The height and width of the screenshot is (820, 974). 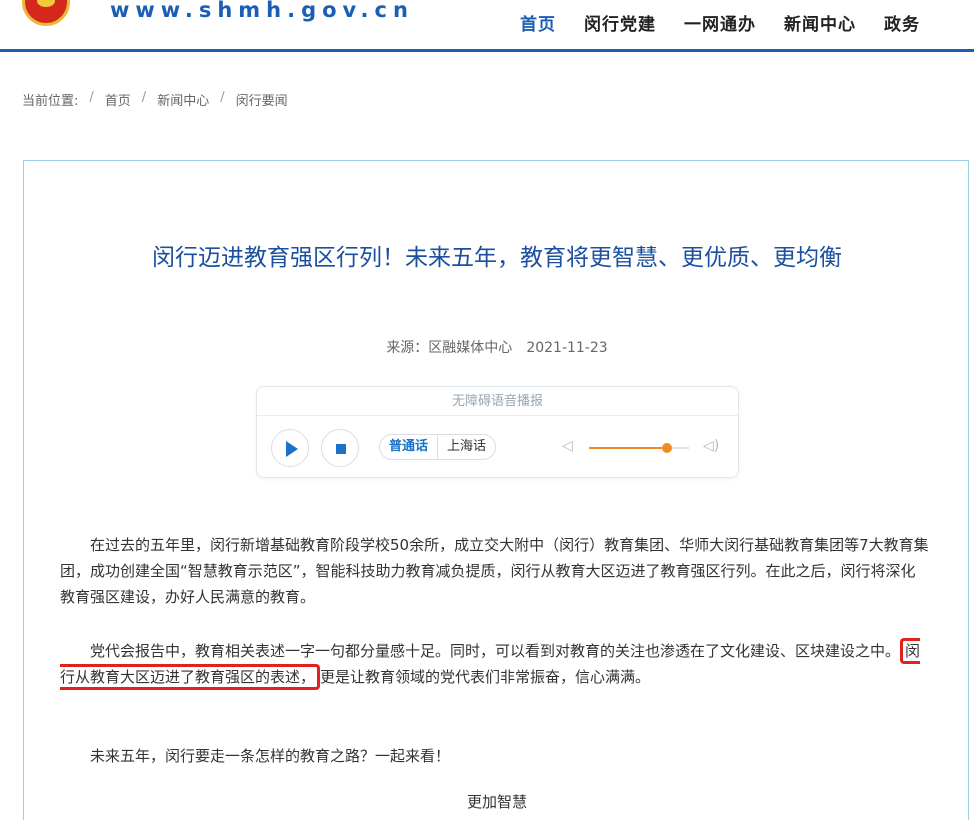 What do you see at coordinates (711, 446) in the screenshot?
I see `volume-high-icon: ◁)` at bounding box center [711, 446].